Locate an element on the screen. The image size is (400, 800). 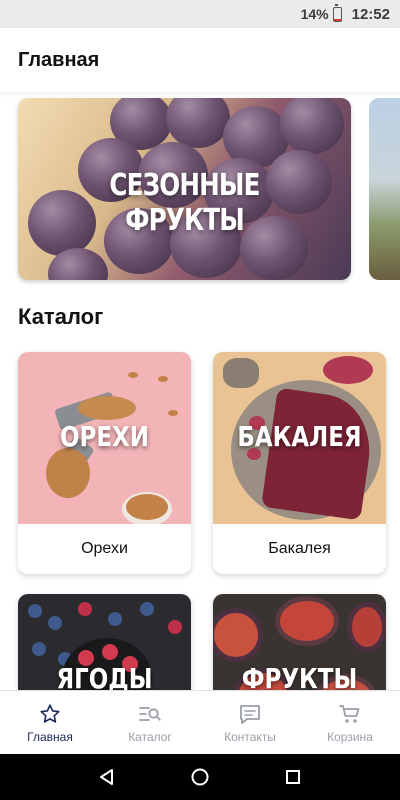
catalog-card-fruits: ФРУКТЫ is located at coordinates (299, 642).